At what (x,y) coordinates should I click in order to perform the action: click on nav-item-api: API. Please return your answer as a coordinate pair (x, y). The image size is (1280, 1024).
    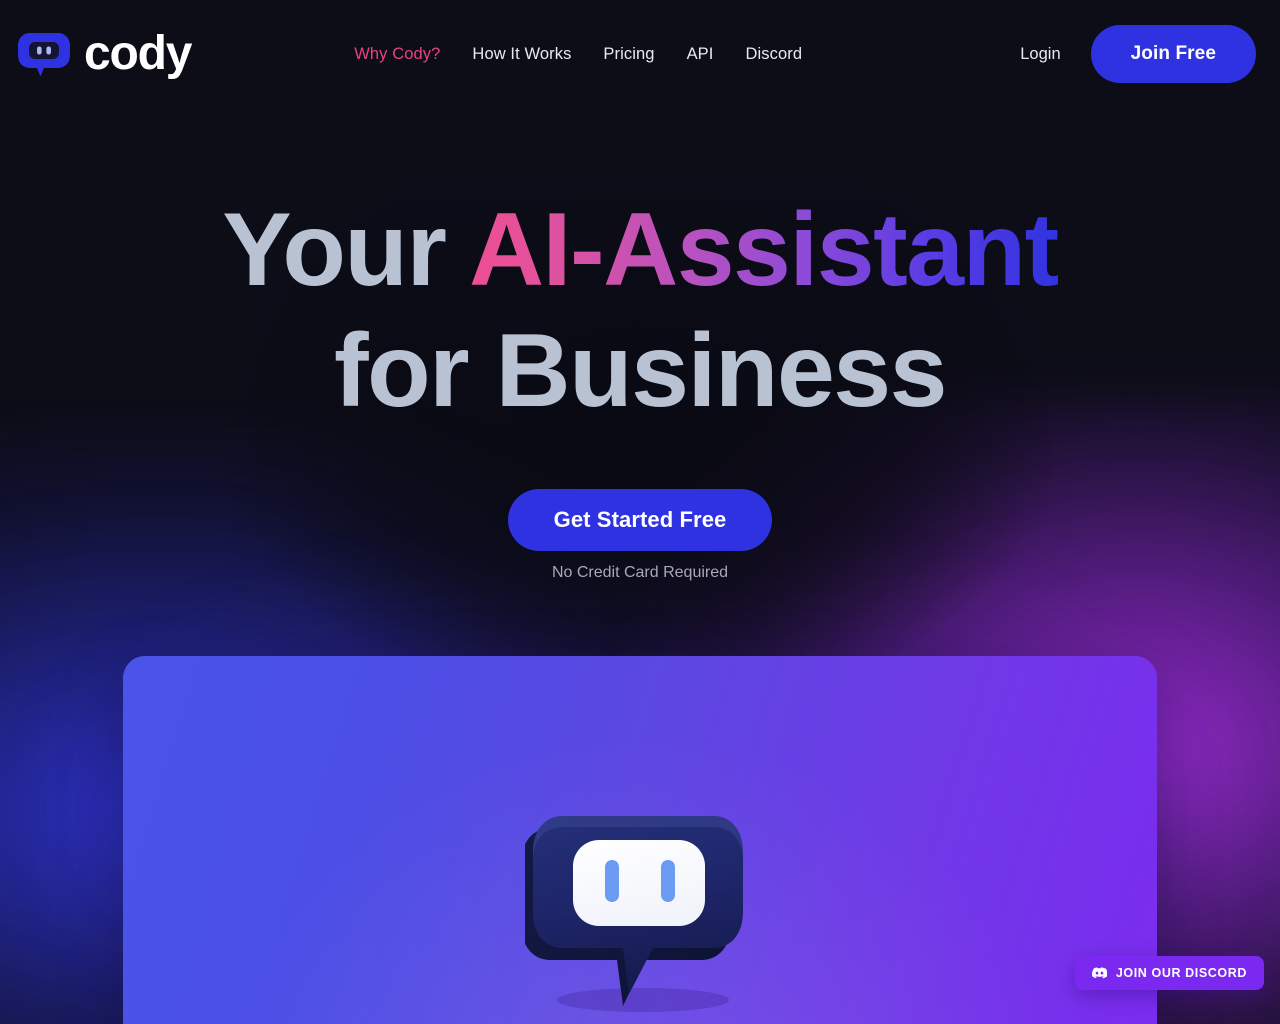
    Looking at the image, I should click on (700, 54).